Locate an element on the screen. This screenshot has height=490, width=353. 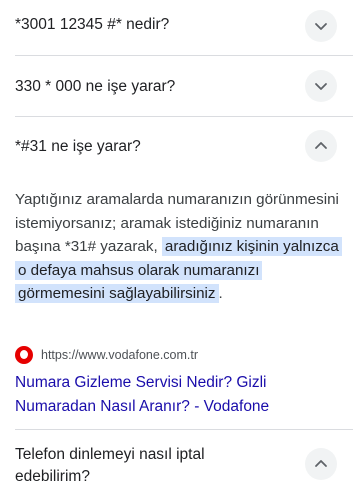
divider is located at coordinates (184, 429).